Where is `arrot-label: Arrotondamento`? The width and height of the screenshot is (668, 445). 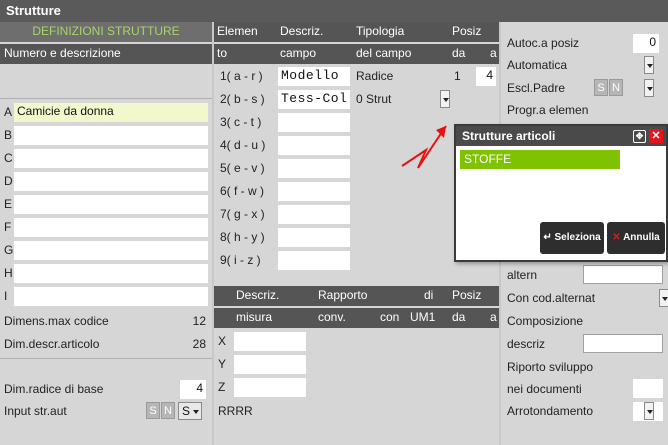
arrot-label: Arrotondamento is located at coordinates (550, 411).